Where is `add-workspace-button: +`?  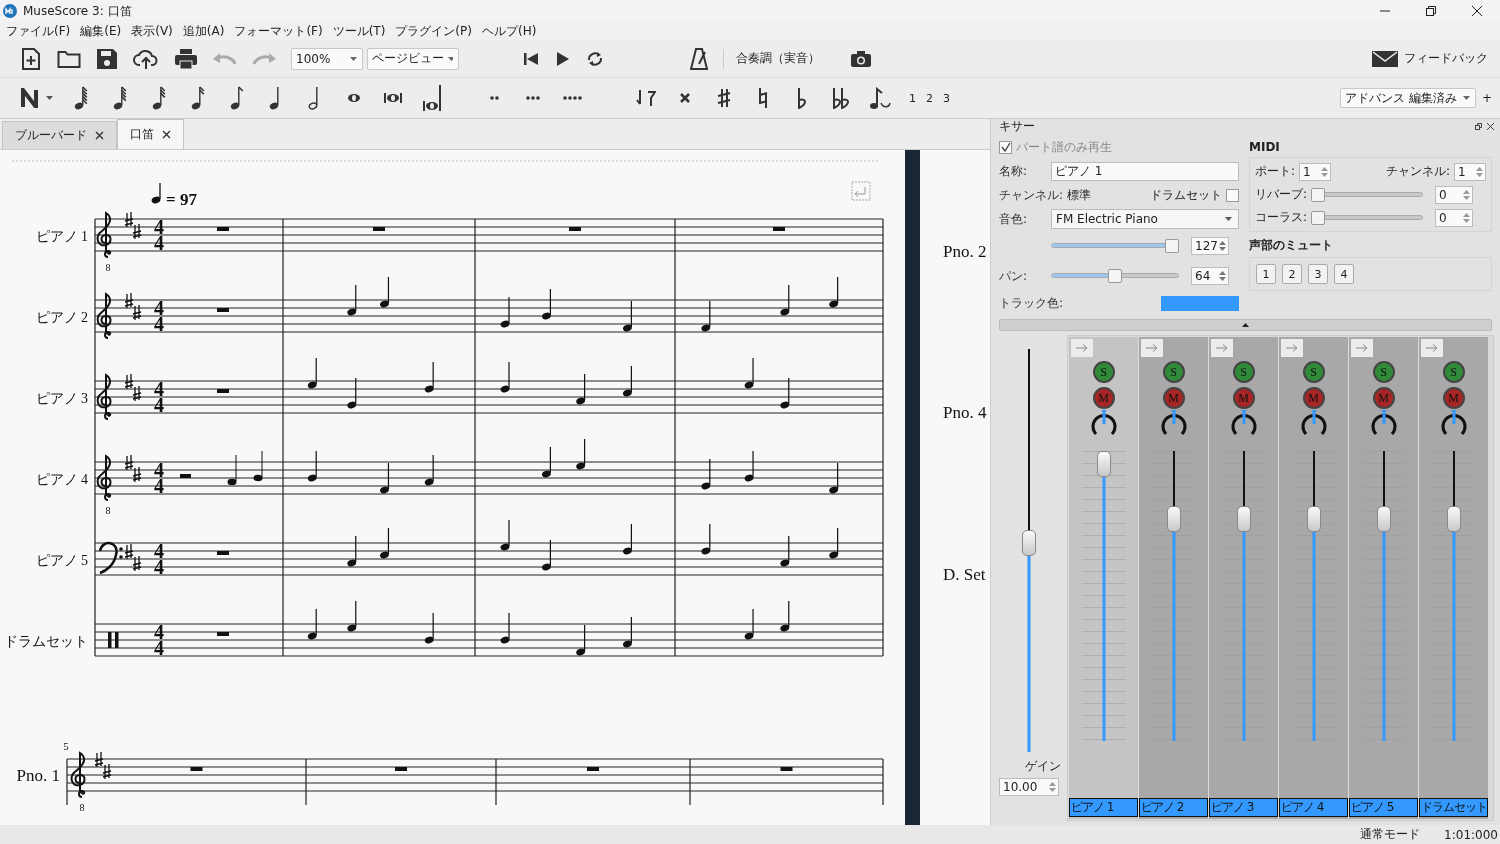
add-workspace-button: + is located at coordinates (1486, 98).